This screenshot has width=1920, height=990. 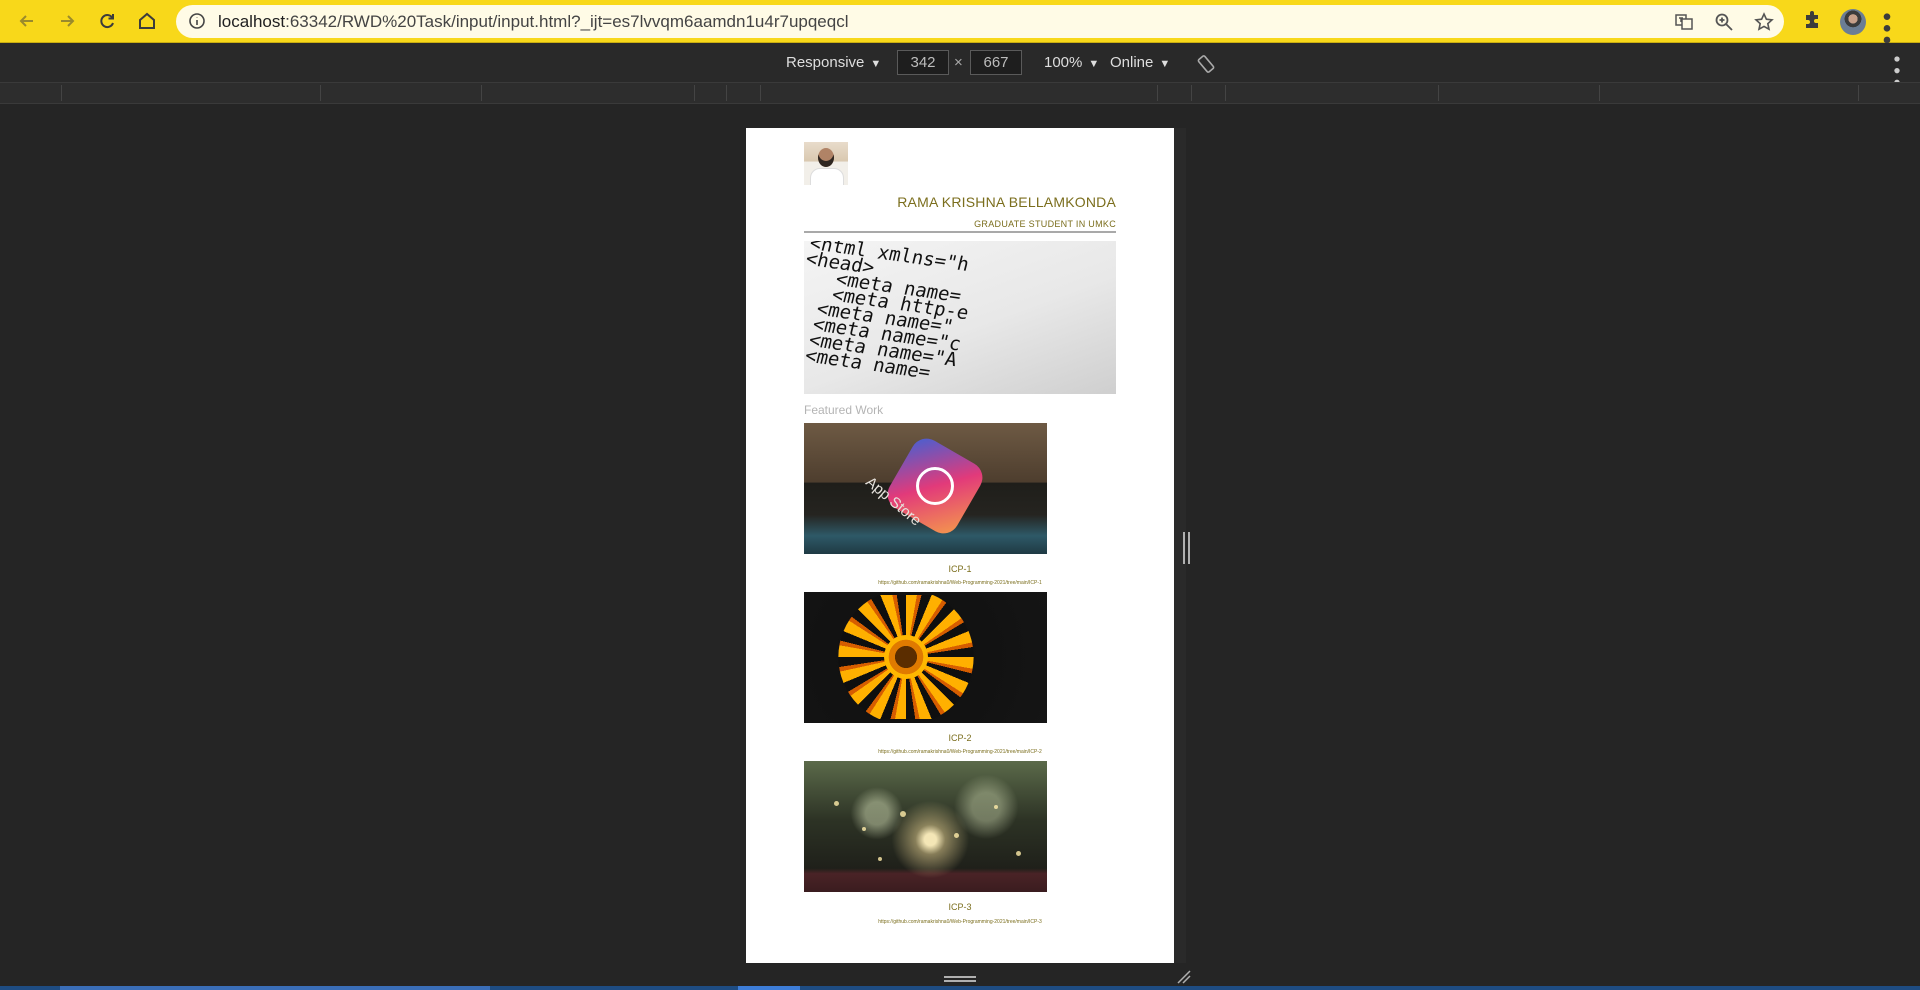 What do you see at coordinates (1140, 62) in the screenshot?
I see `network-throttle-select: Online ▼` at bounding box center [1140, 62].